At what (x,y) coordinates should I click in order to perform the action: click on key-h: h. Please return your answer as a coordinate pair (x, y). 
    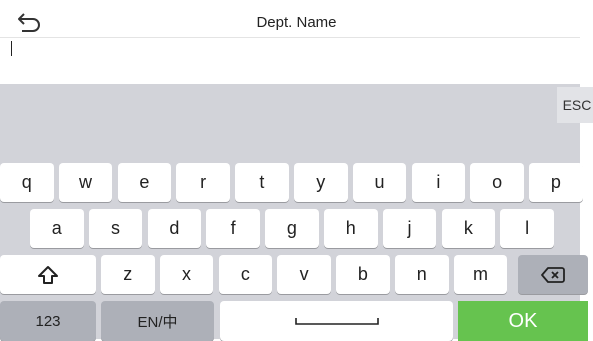
    Looking at the image, I should click on (351, 228).